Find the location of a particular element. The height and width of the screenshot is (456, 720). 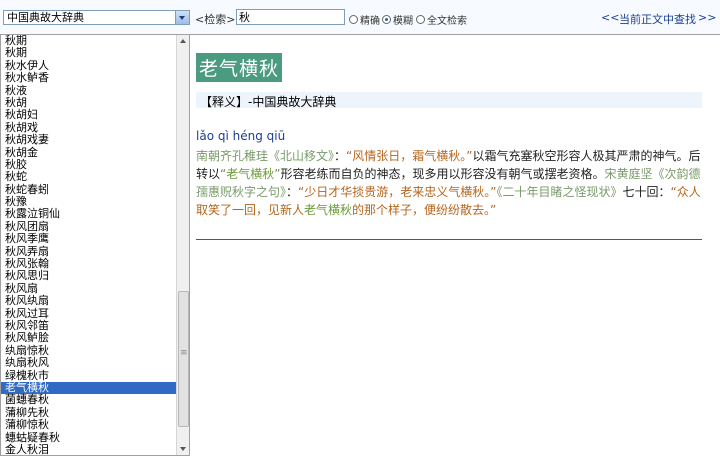

mode-fuzzy-label: 模糊 is located at coordinates (403, 21).